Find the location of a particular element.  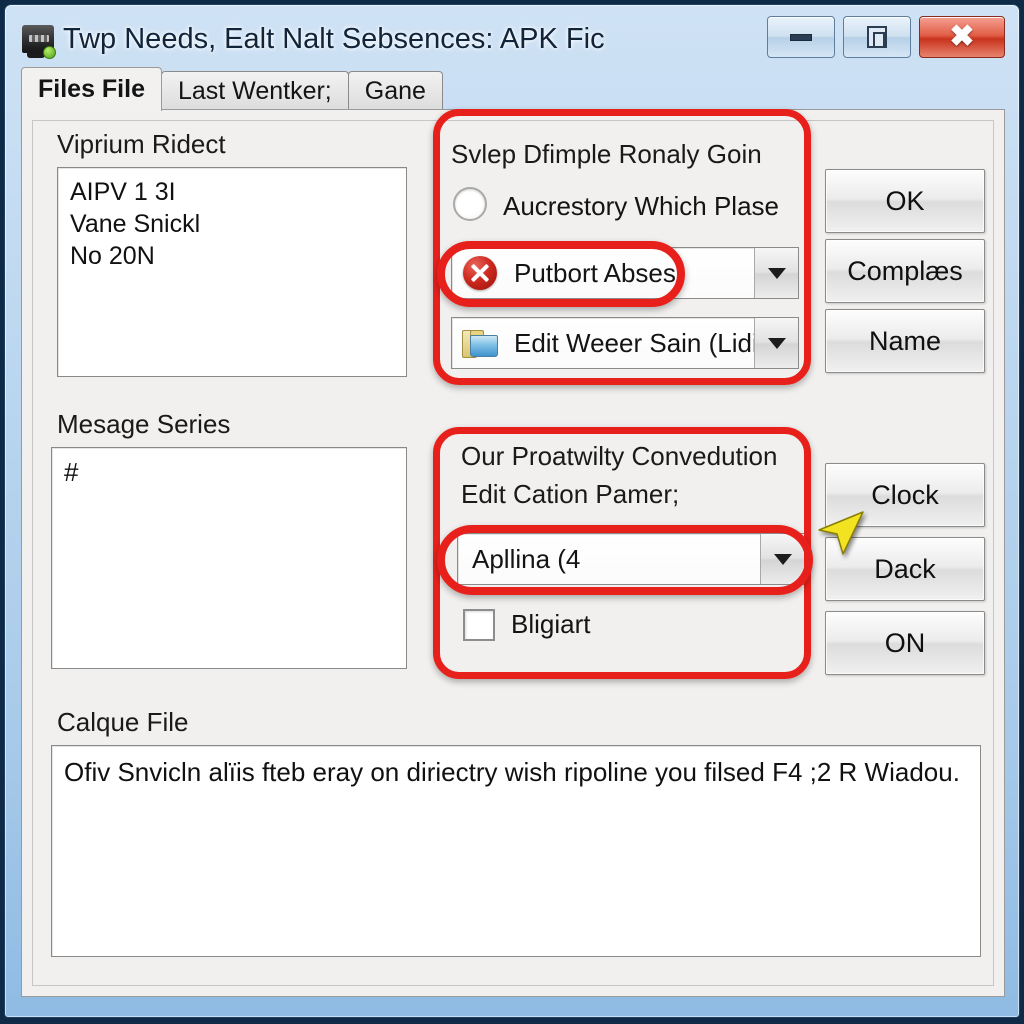

minimize-icon is located at coordinates (801, 37).